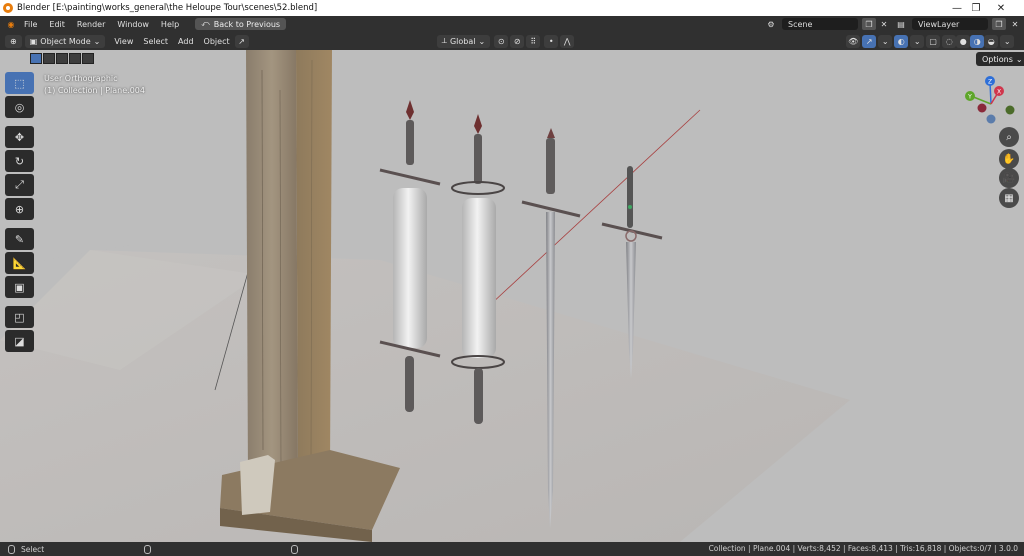 The image size is (1024, 556). Describe the element at coordinates (123, 41) in the screenshot. I see `menu-view: View` at that location.